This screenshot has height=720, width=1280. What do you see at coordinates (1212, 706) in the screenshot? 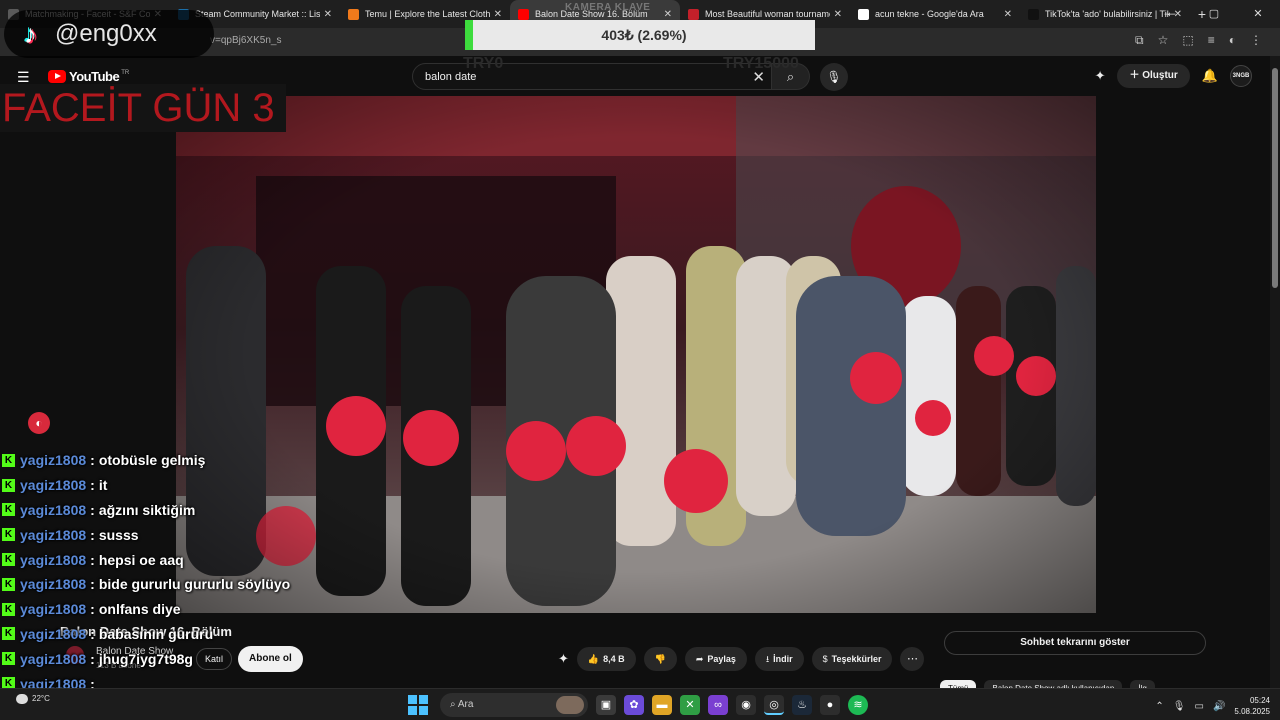
I see `system-tray: ⌃ 🎙 ▭ 🔊 05:24 5.08.2025` at bounding box center [1212, 706].